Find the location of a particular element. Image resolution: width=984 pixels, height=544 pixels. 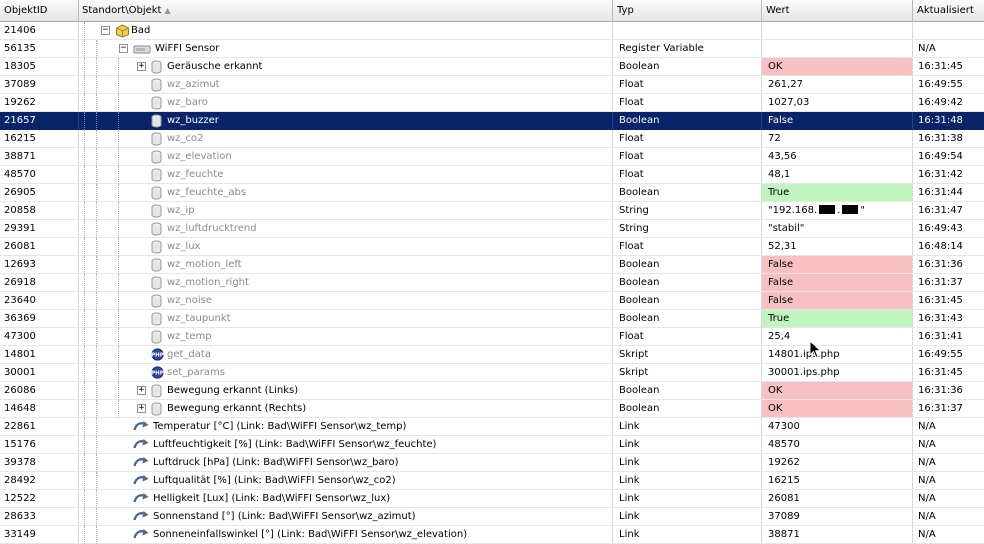

object-name-cell: + Bewegung erkannt (Rechts) is located at coordinates (345, 408).